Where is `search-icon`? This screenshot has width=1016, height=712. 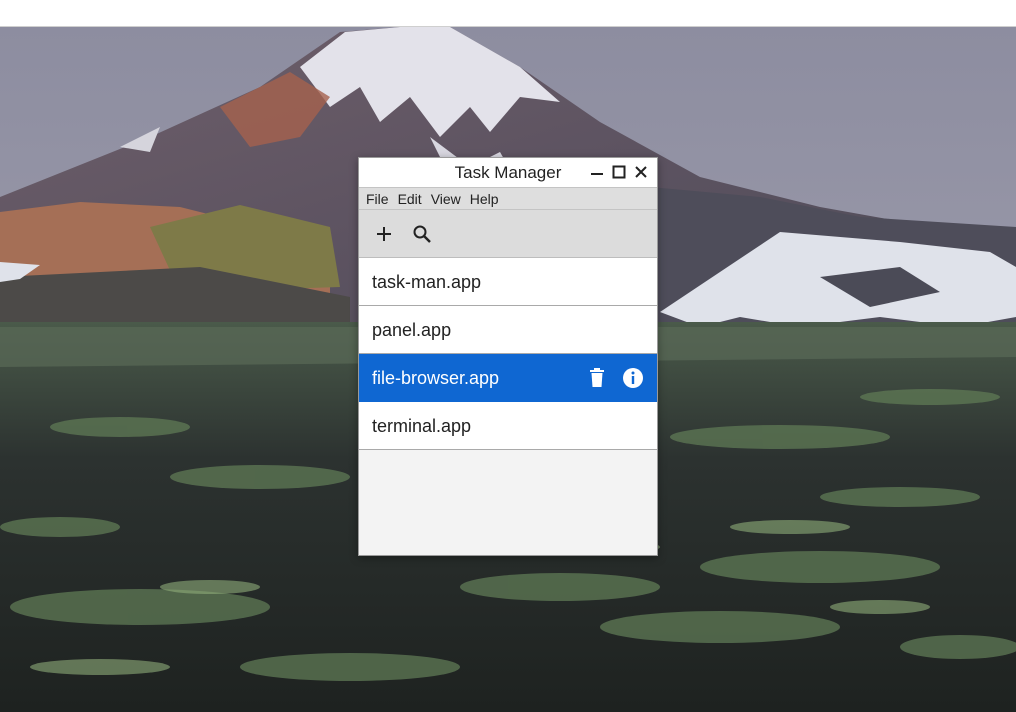
search-icon is located at coordinates (422, 234).